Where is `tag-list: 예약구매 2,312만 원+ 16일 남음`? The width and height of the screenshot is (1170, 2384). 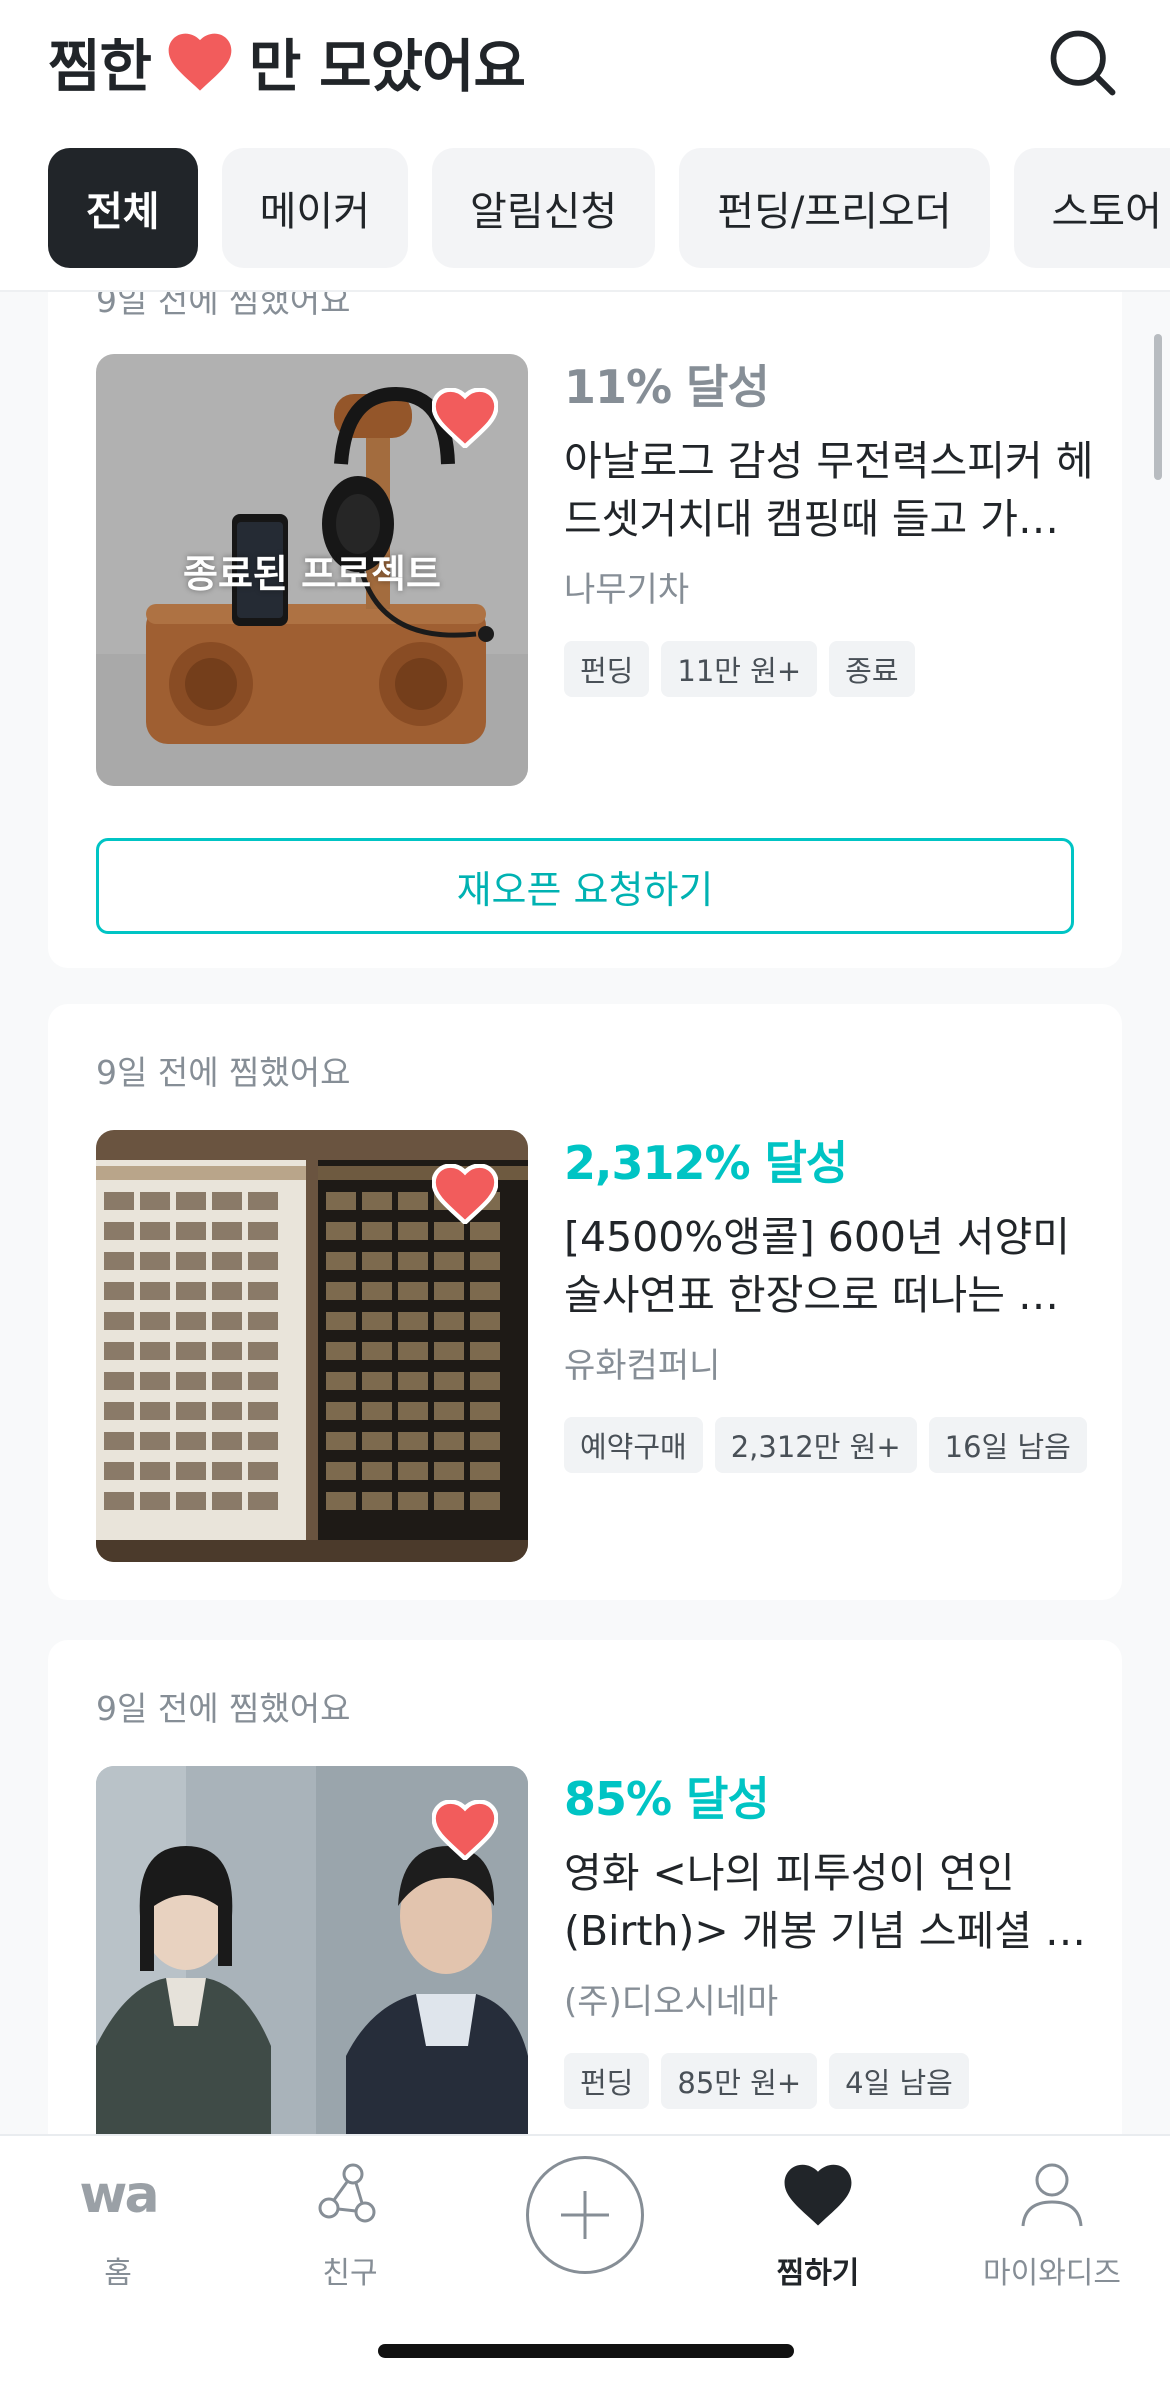
tag-list: 예약구매 2,312만 원+ 16일 남음 is located at coordinates (829, 1445).